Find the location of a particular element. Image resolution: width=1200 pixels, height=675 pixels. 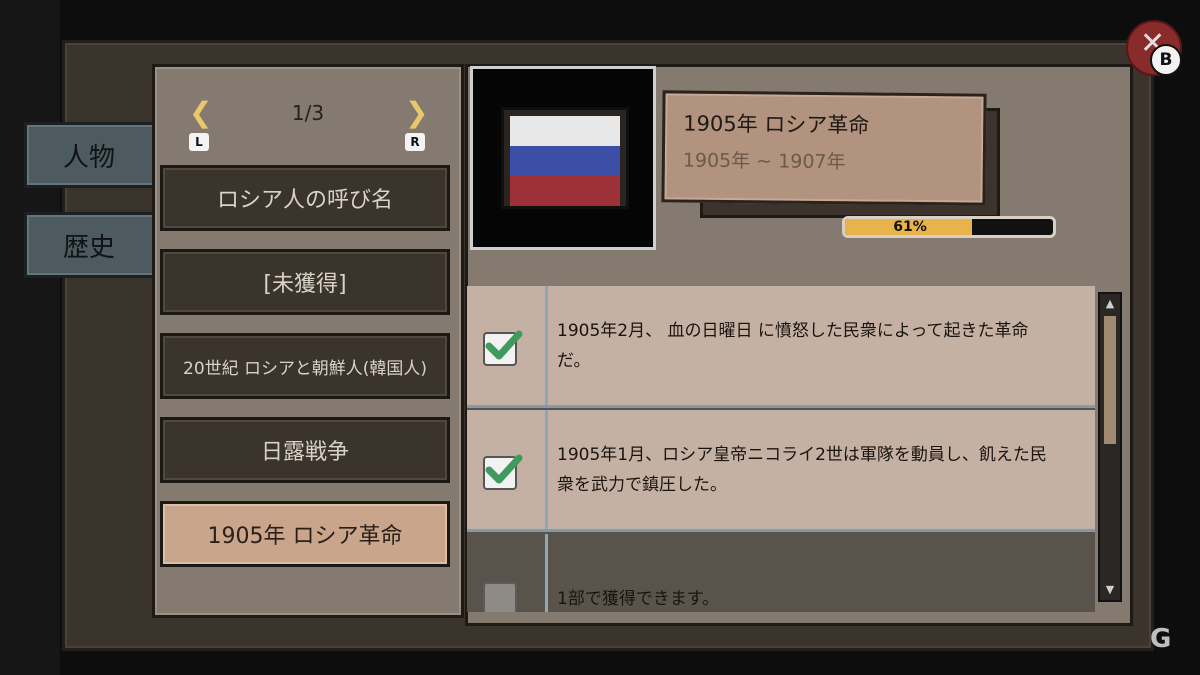

pager-key-r: R is located at coordinates (415, 142).